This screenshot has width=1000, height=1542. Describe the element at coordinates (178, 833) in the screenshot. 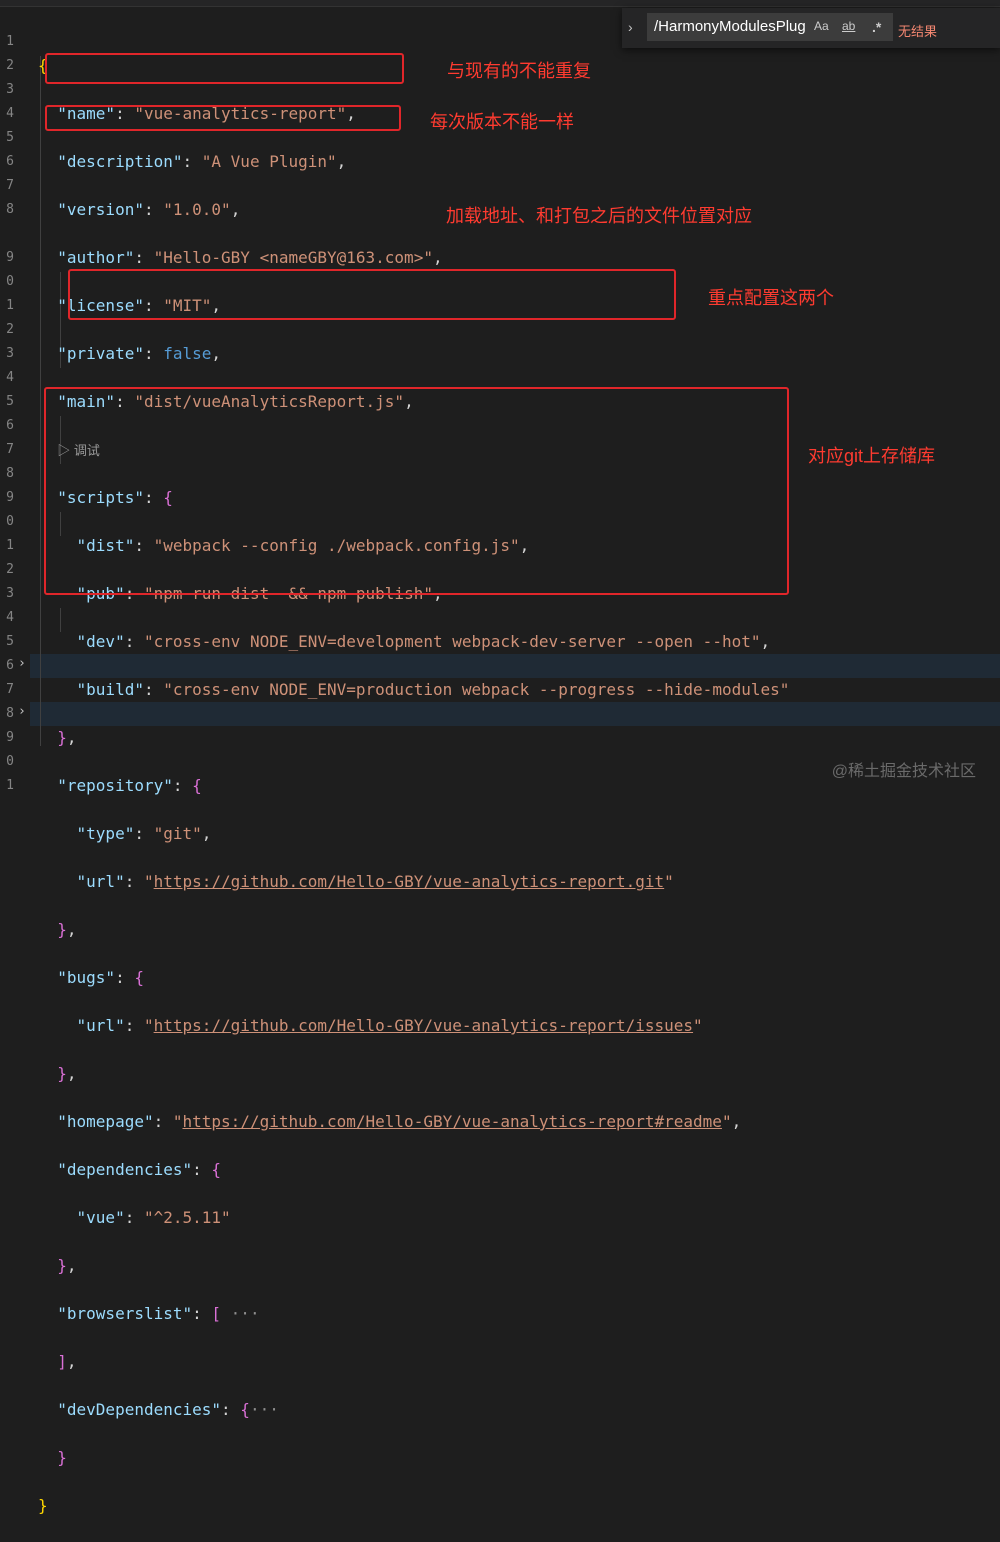

I see `repository-type-value: git` at that location.